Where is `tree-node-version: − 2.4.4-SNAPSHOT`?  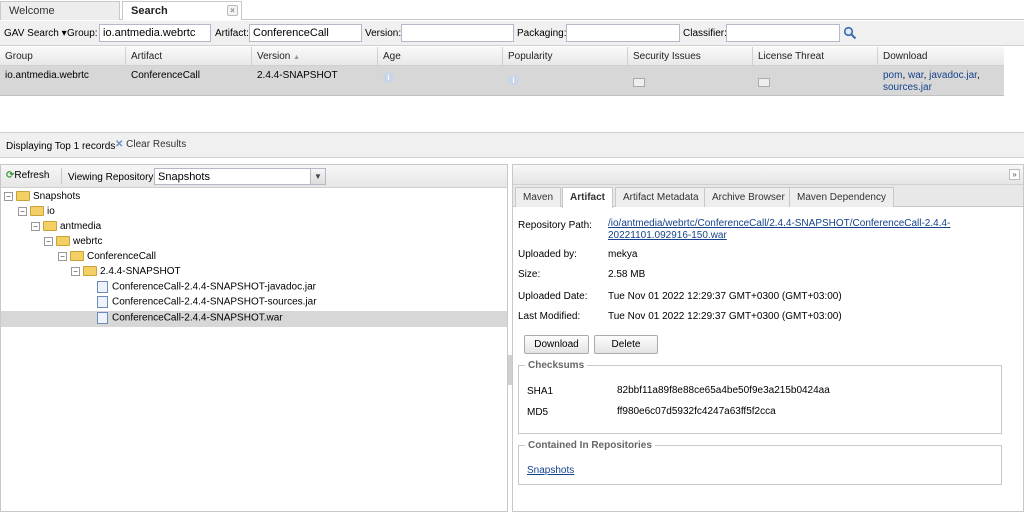
tree-node-version: − 2.4.4-SNAPSHOT is located at coordinates (126, 273).